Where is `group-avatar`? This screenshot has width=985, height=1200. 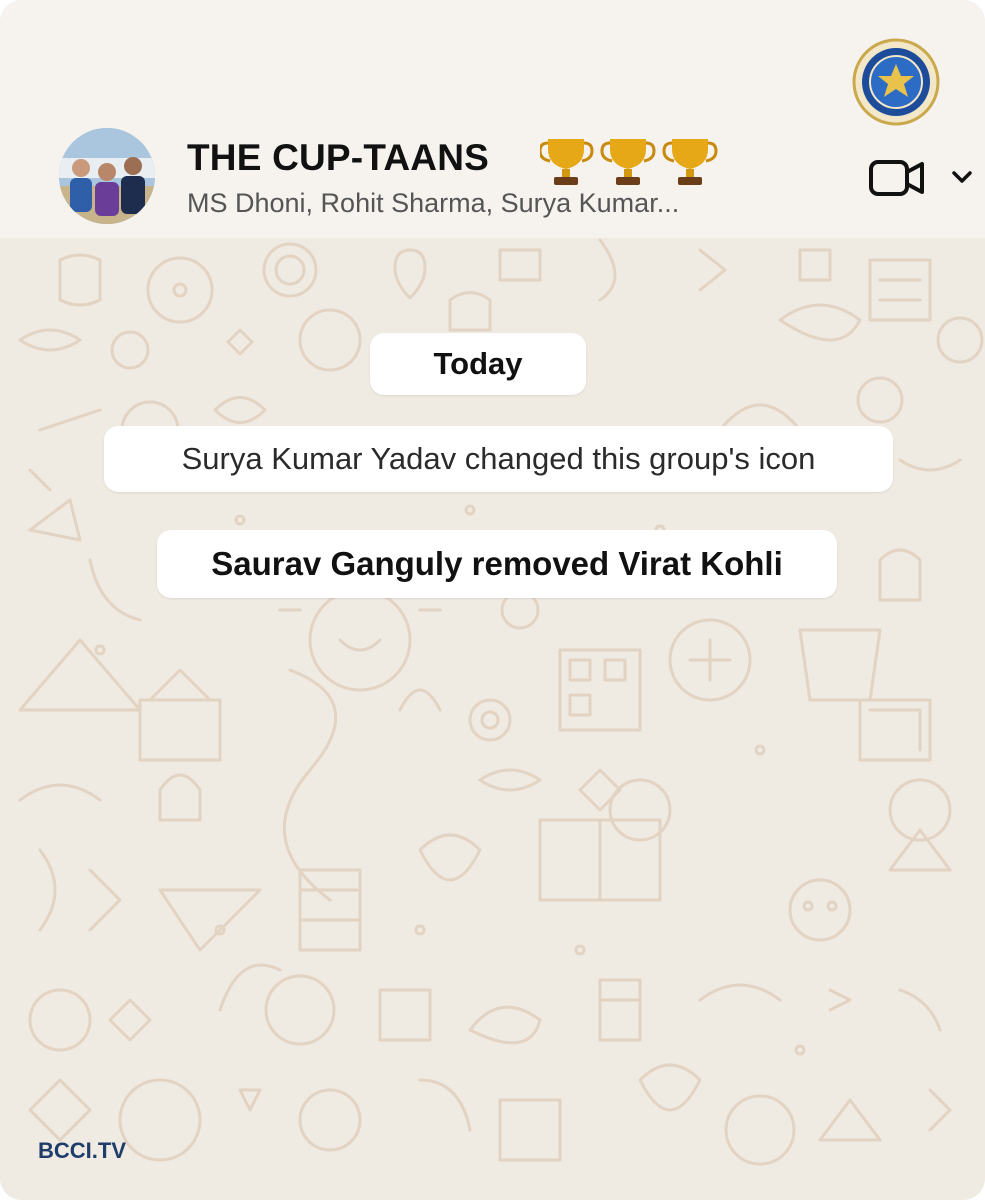 group-avatar is located at coordinates (107, 176).